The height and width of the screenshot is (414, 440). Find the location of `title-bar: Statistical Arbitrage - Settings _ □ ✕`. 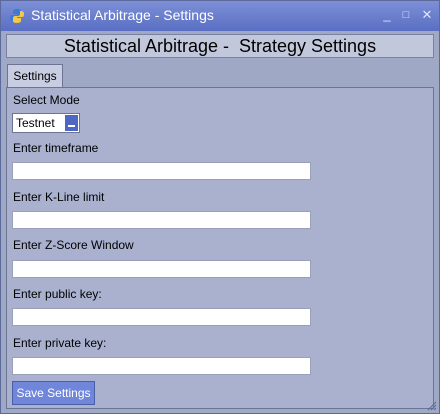

title-bar: Statistical Arbitrage - Settings _ □ ✕ is located at coordinates (220, 16).